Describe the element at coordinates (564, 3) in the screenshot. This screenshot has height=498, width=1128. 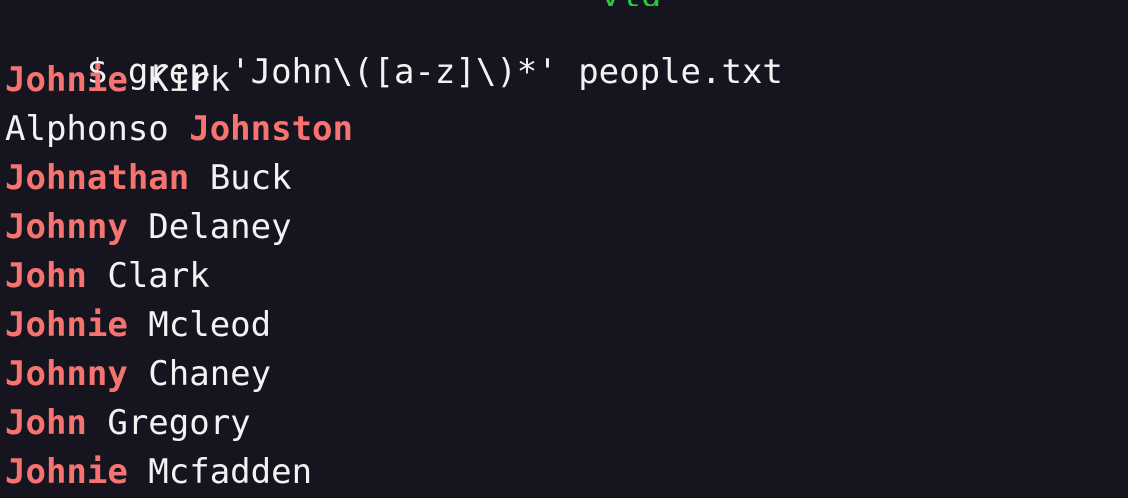
I see `clipped-previous-line: ylg` at that location.